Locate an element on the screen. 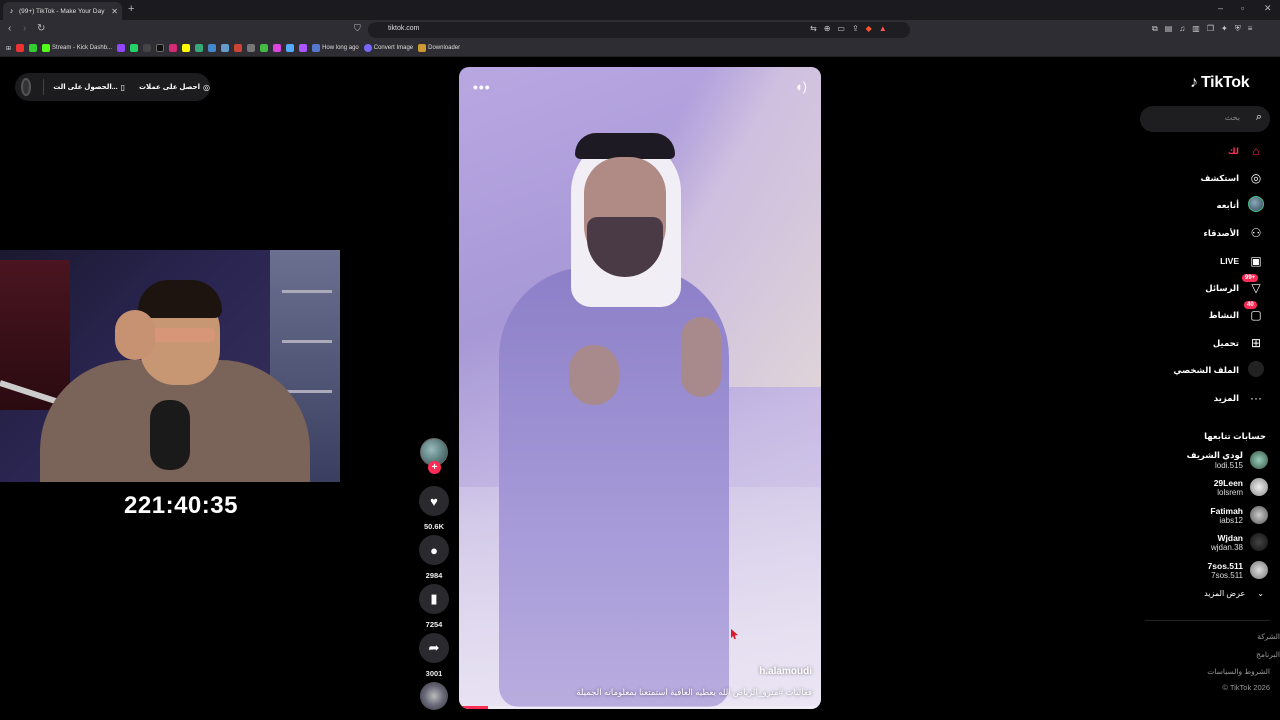 The height and width of the screenshot is (720, 1280). sidebar-divider is located at coordinates (1207, 620).